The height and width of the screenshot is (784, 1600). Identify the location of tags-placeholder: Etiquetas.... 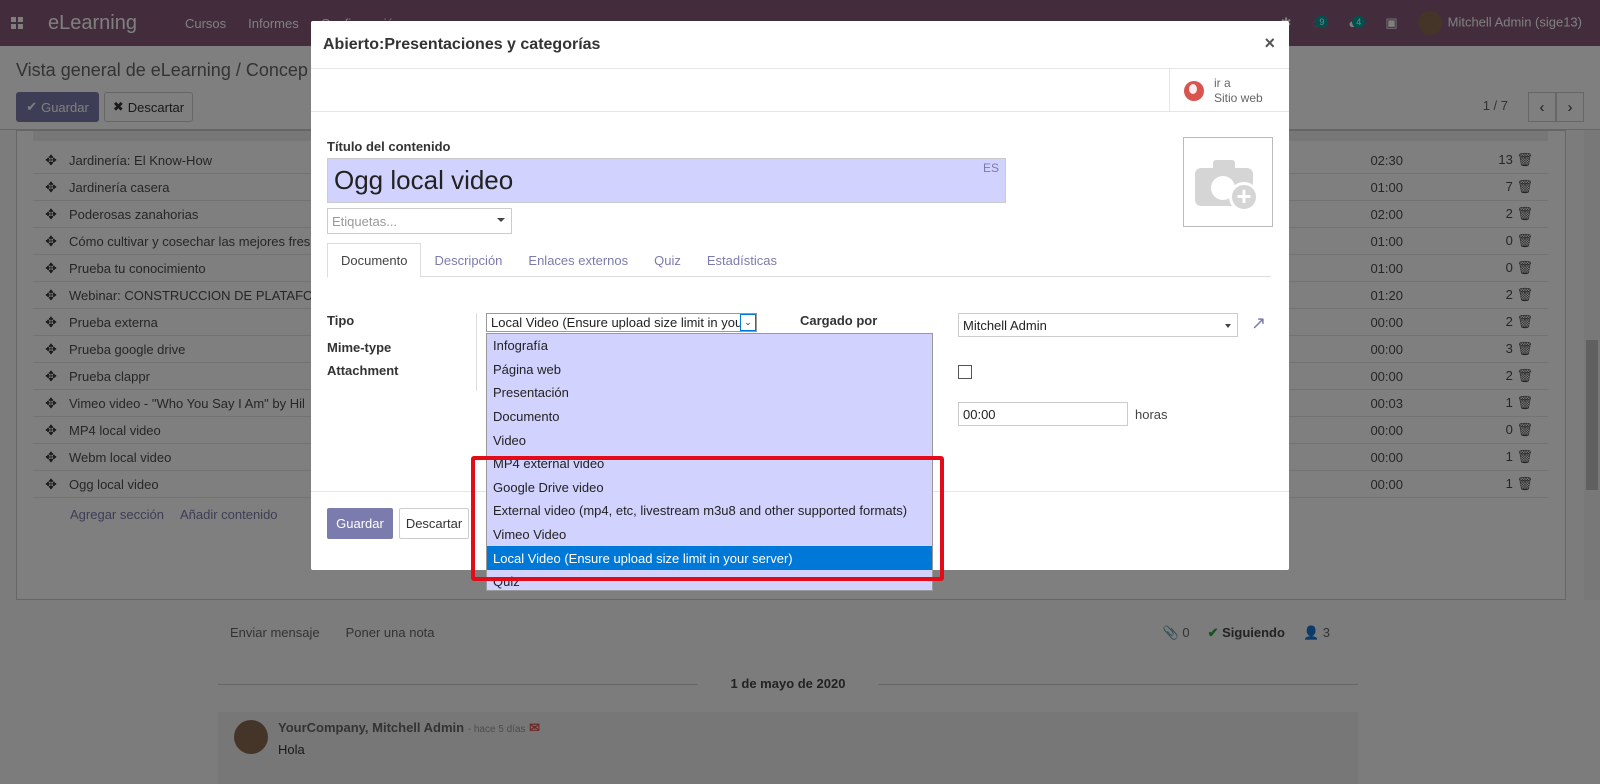
(365, 221).